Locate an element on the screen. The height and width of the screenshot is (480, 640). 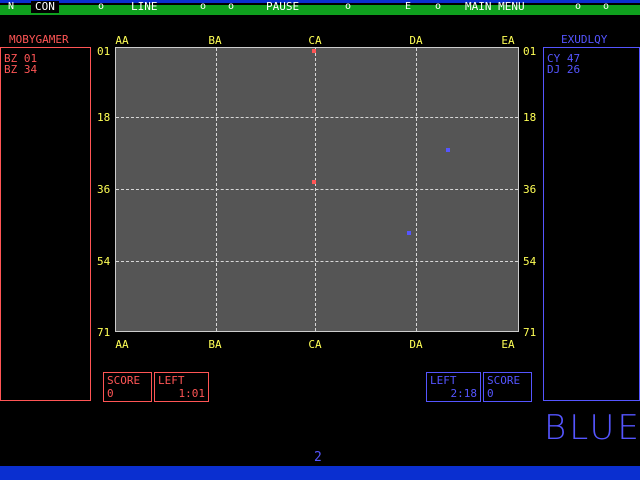
menu-con: CON is located at coordinates (45, 7).